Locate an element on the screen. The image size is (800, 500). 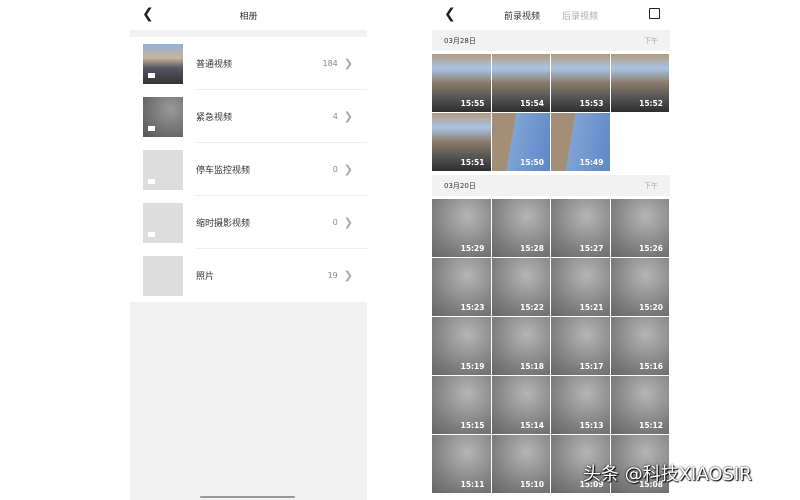
video-clip: 15:11 is located at coordinates (461, 464).